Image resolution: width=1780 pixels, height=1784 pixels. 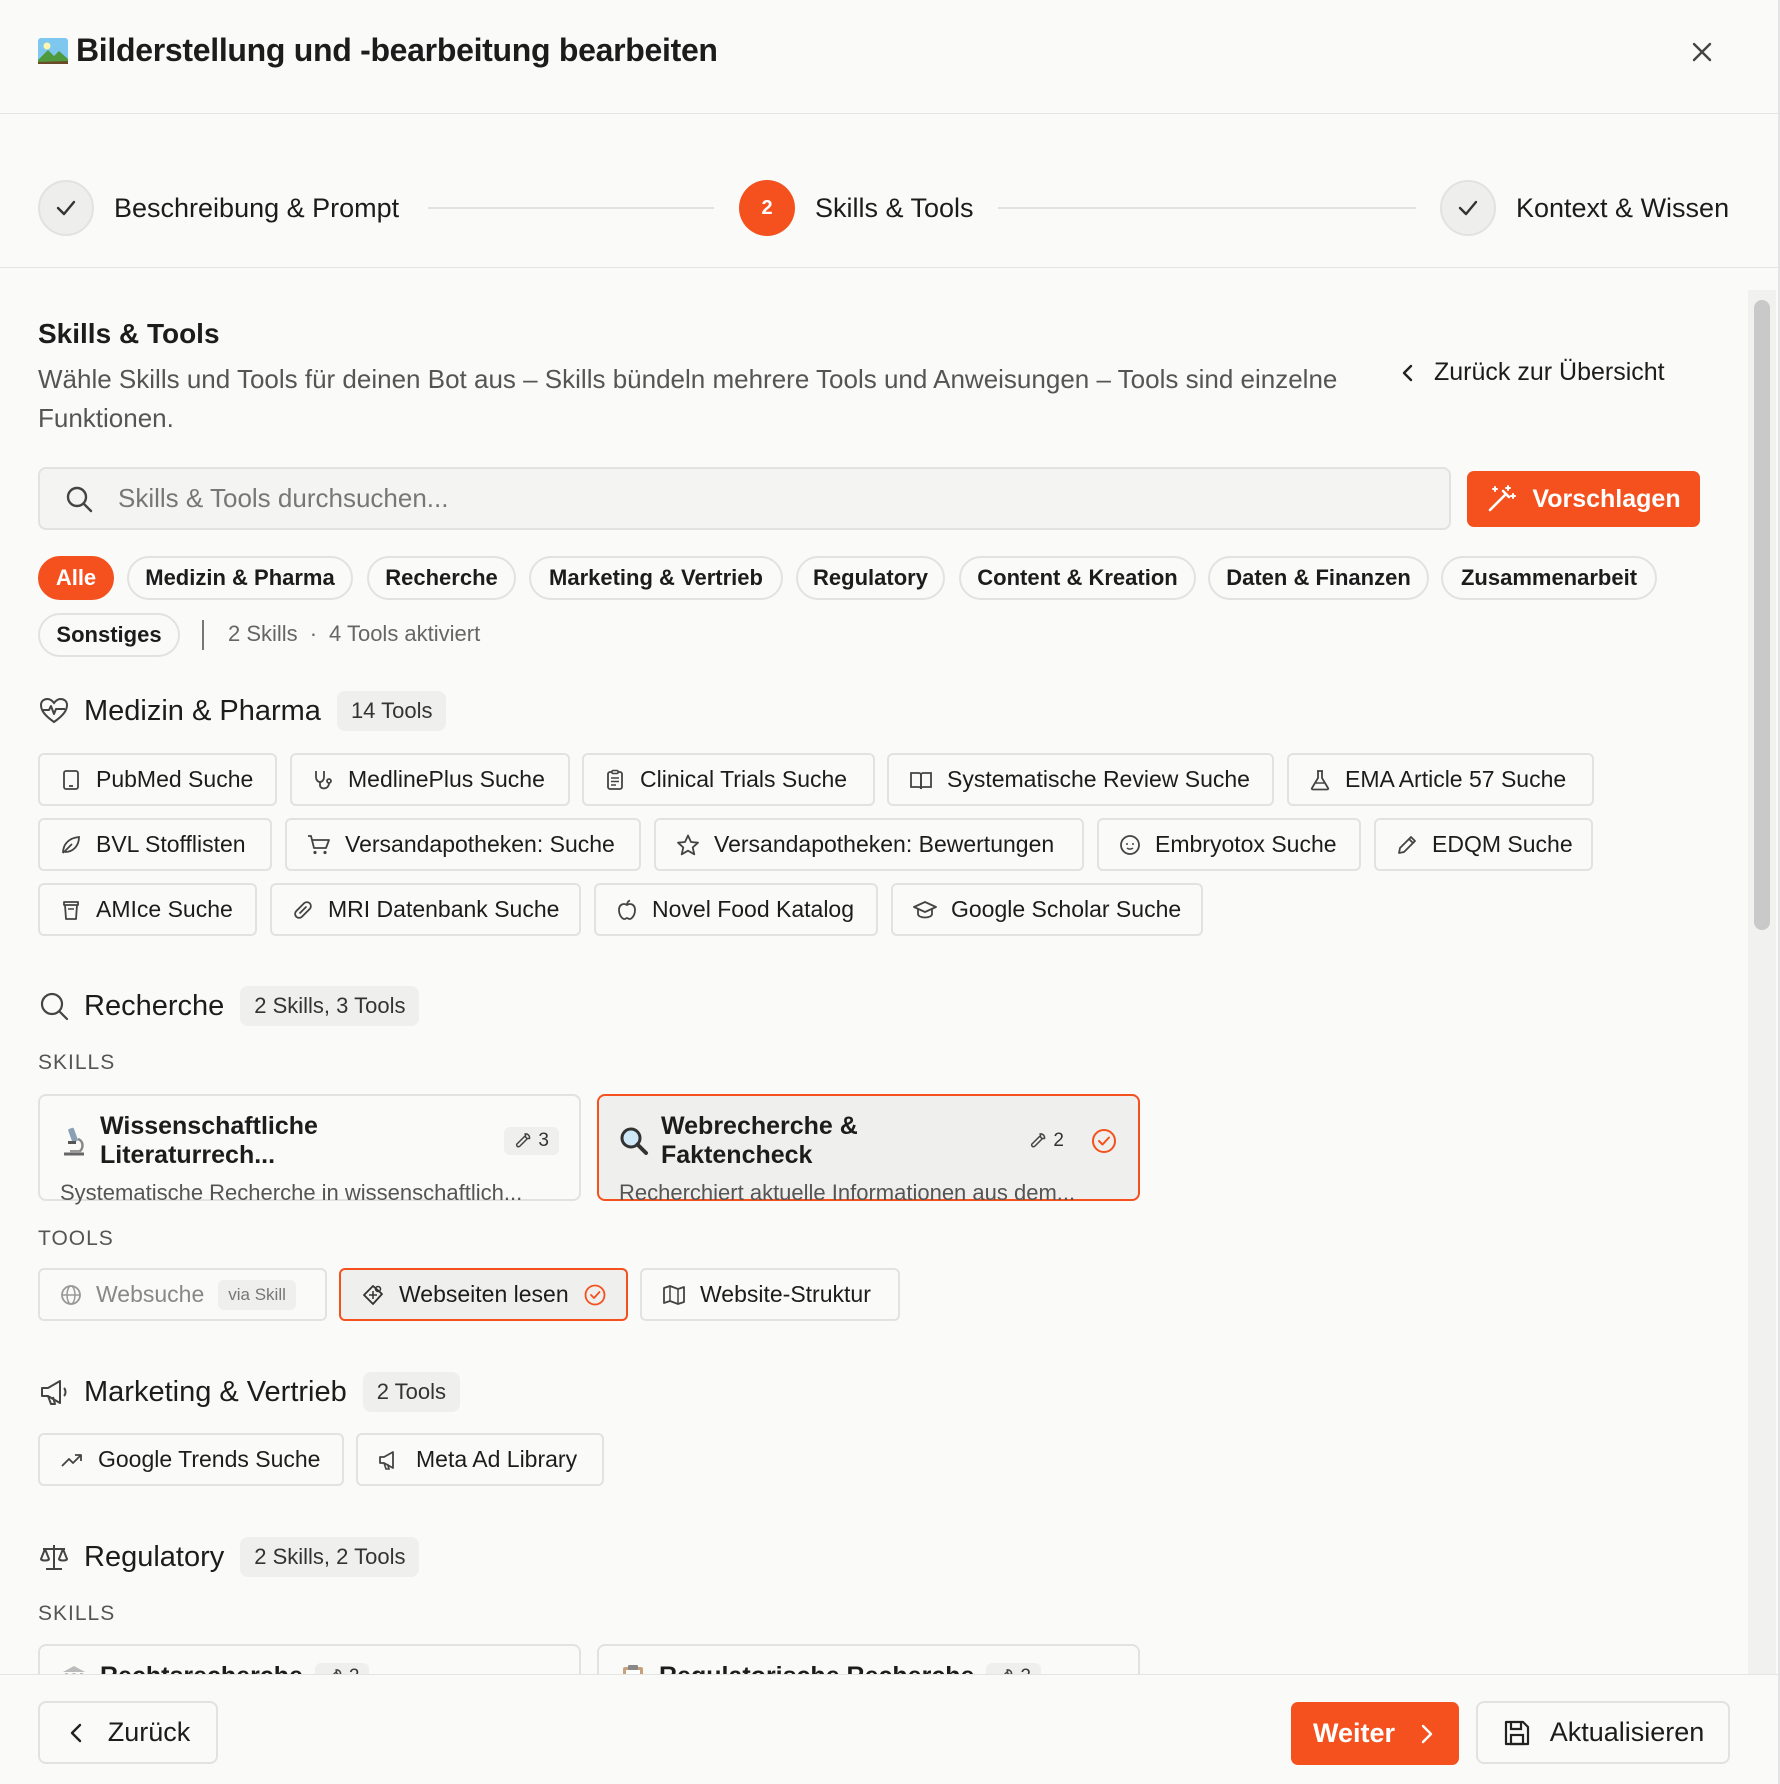 What do you see at coordinates (925, 910) in the screenshot?
I see `graduation-cap-icon` at bounding box center [925, 910].